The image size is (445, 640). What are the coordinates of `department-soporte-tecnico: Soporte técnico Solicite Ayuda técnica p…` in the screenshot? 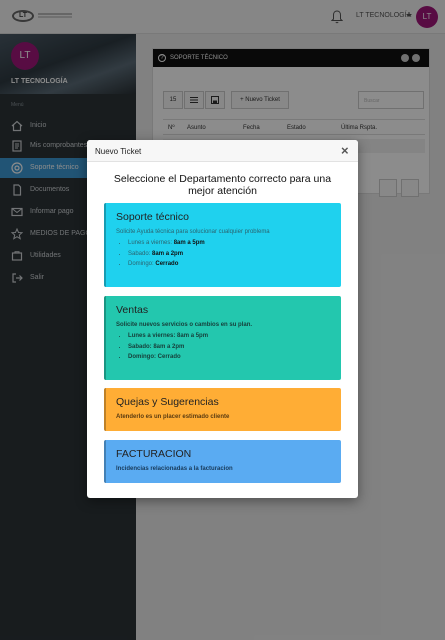 It's located at (222, 245).